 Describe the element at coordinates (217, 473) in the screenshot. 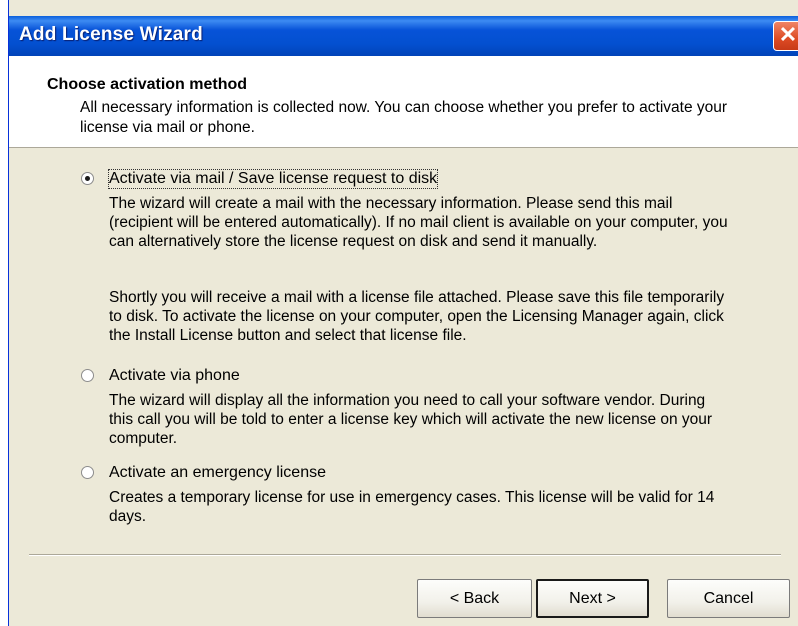

I see `option-emergency-label: Activate an emergency license` at that location.